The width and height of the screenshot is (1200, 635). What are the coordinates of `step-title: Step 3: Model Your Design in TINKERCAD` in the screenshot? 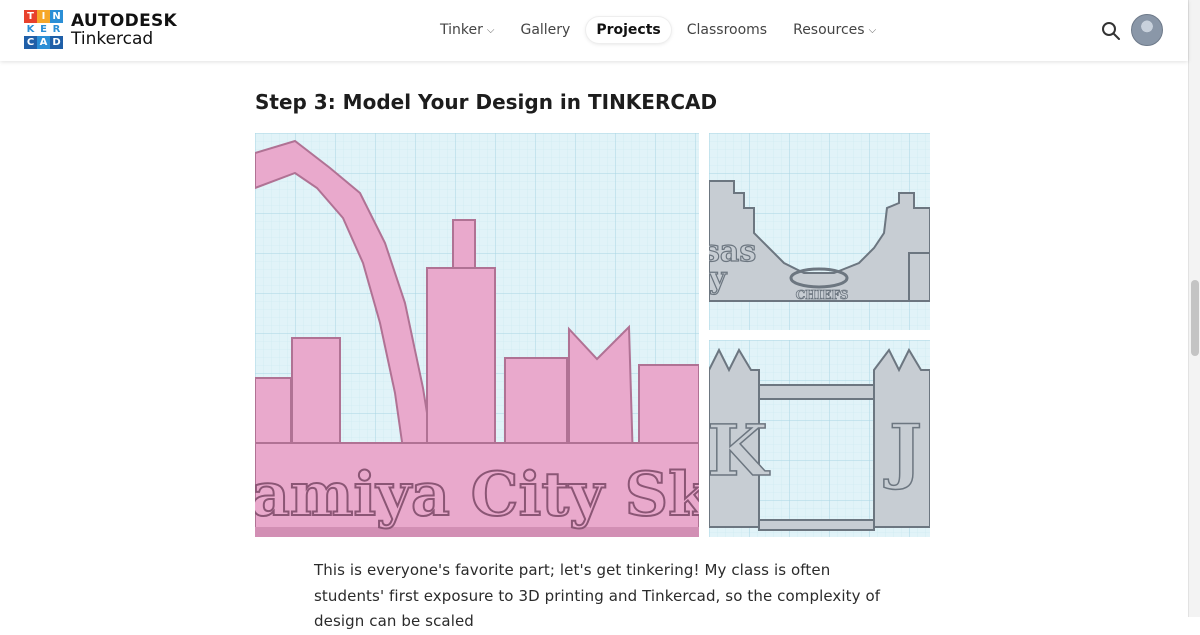 It's located at (486, 102).